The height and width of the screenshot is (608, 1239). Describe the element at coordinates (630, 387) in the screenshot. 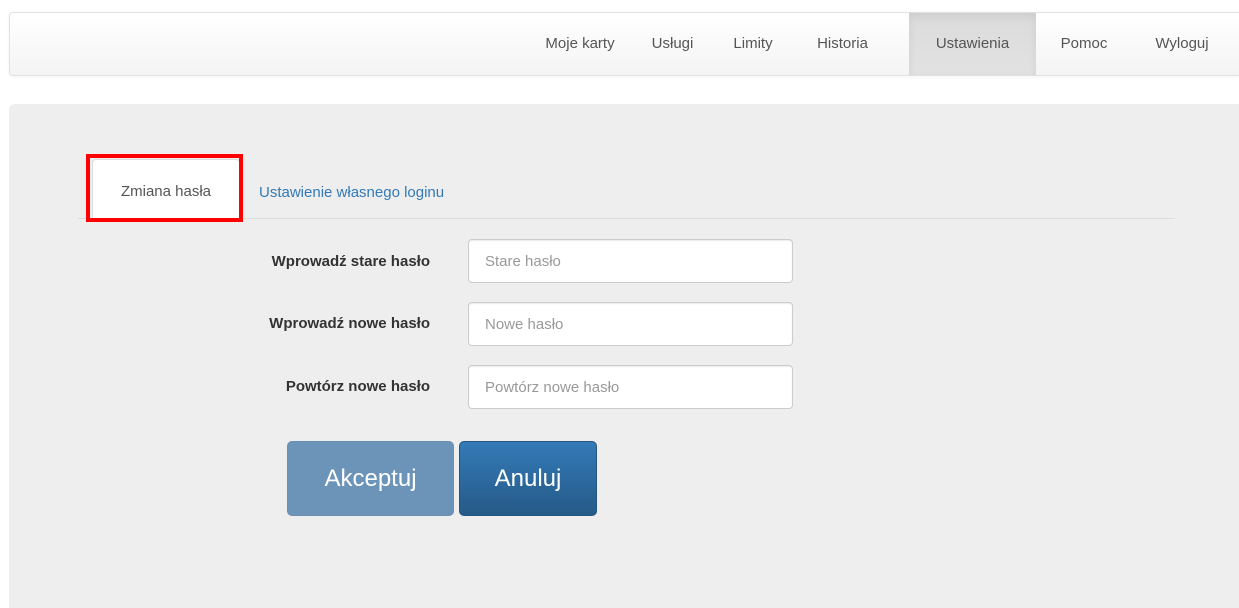

I see `repeat-password-input` at that location.